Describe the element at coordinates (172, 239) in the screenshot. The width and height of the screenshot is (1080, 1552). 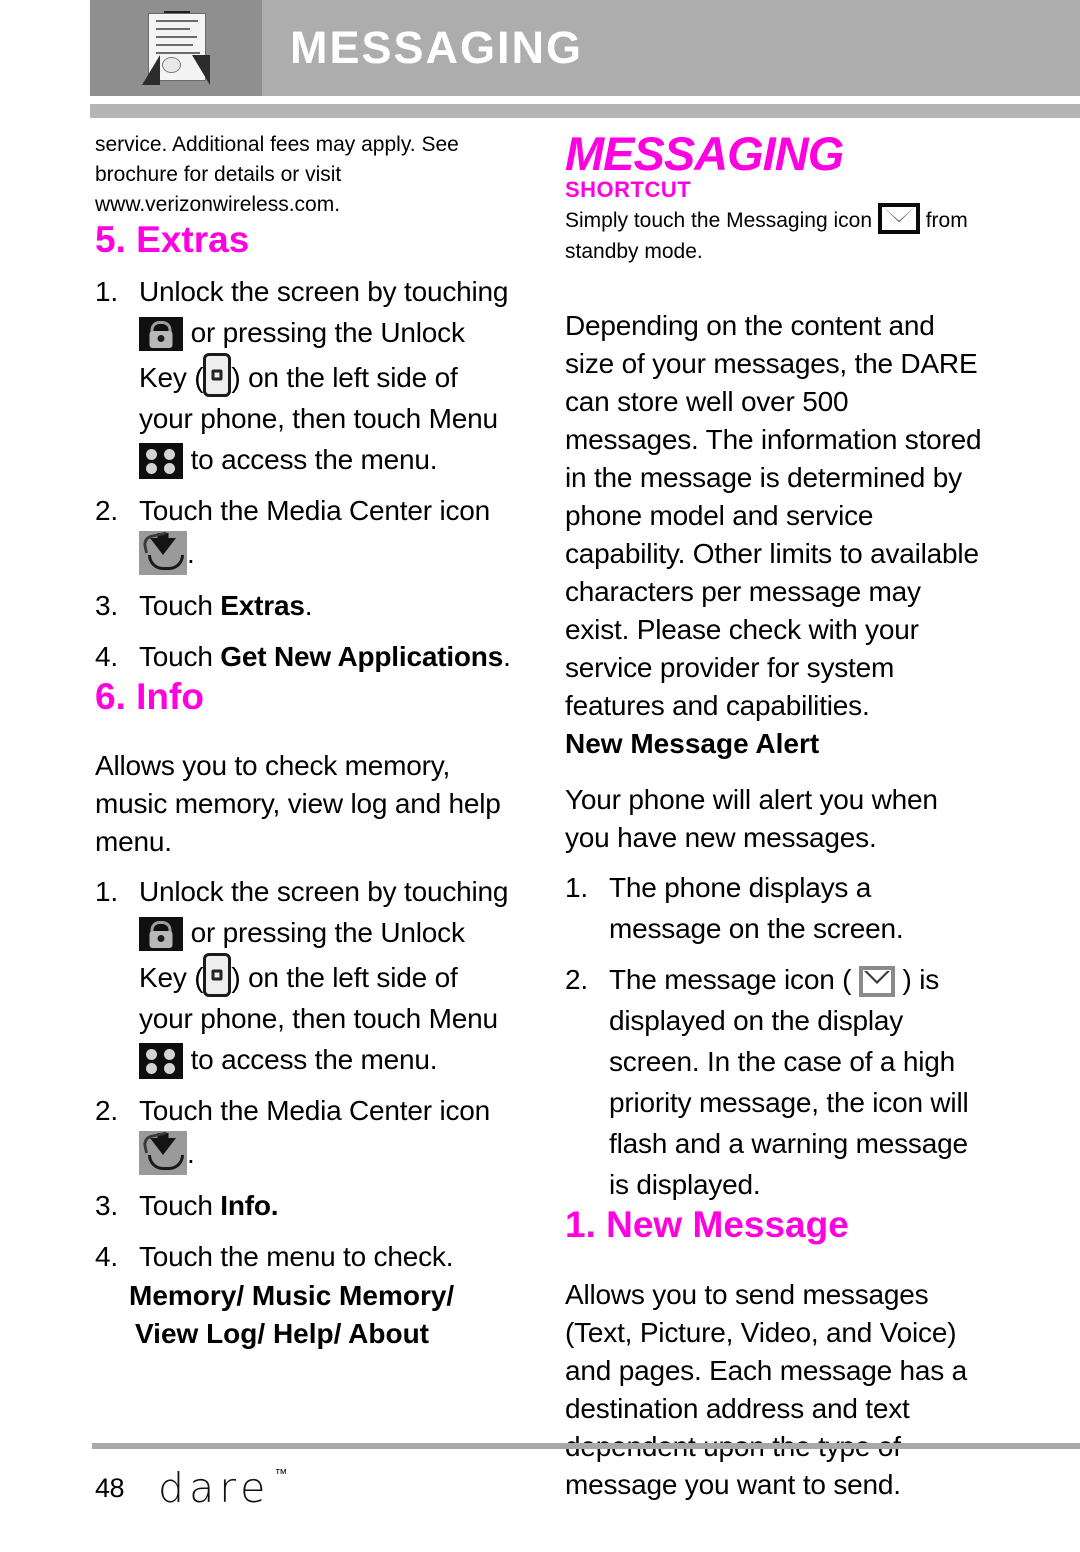
I see `heading-extras: 5. Extras` at that location.